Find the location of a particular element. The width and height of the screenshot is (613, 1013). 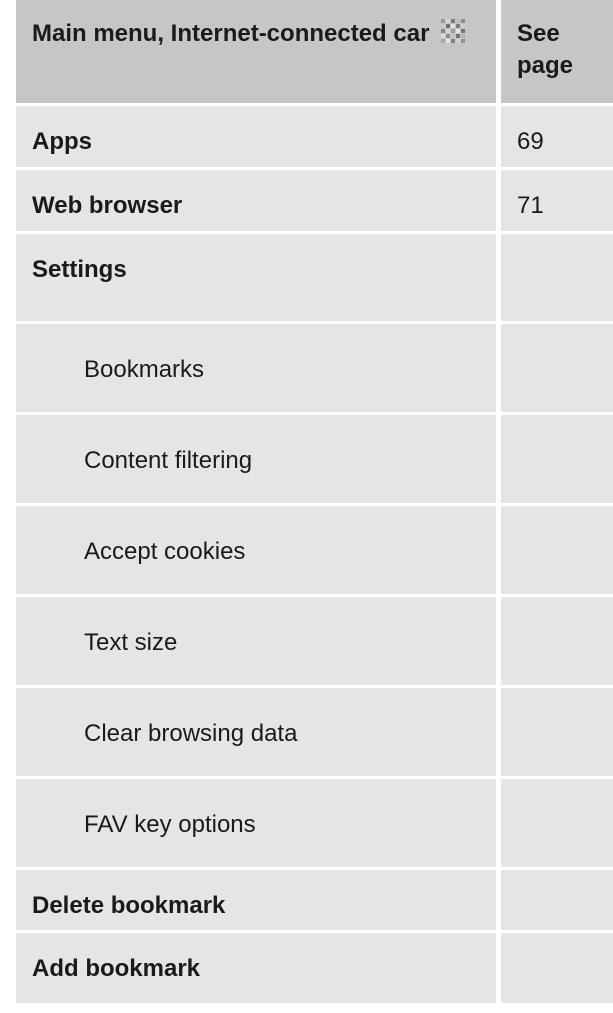

page-ref-text-size is located at coordinates (557, 642).